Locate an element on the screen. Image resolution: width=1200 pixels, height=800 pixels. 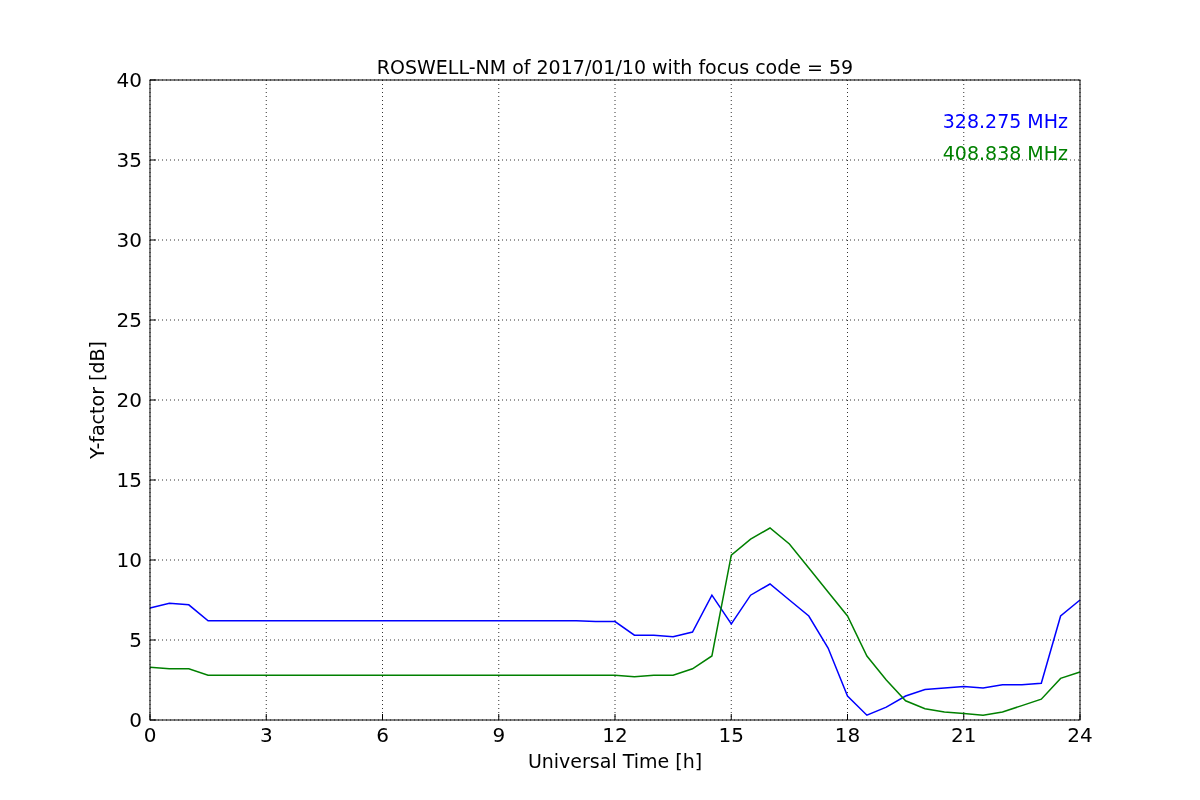
y-tick-label: 20 is located at coordinates (129, 400).